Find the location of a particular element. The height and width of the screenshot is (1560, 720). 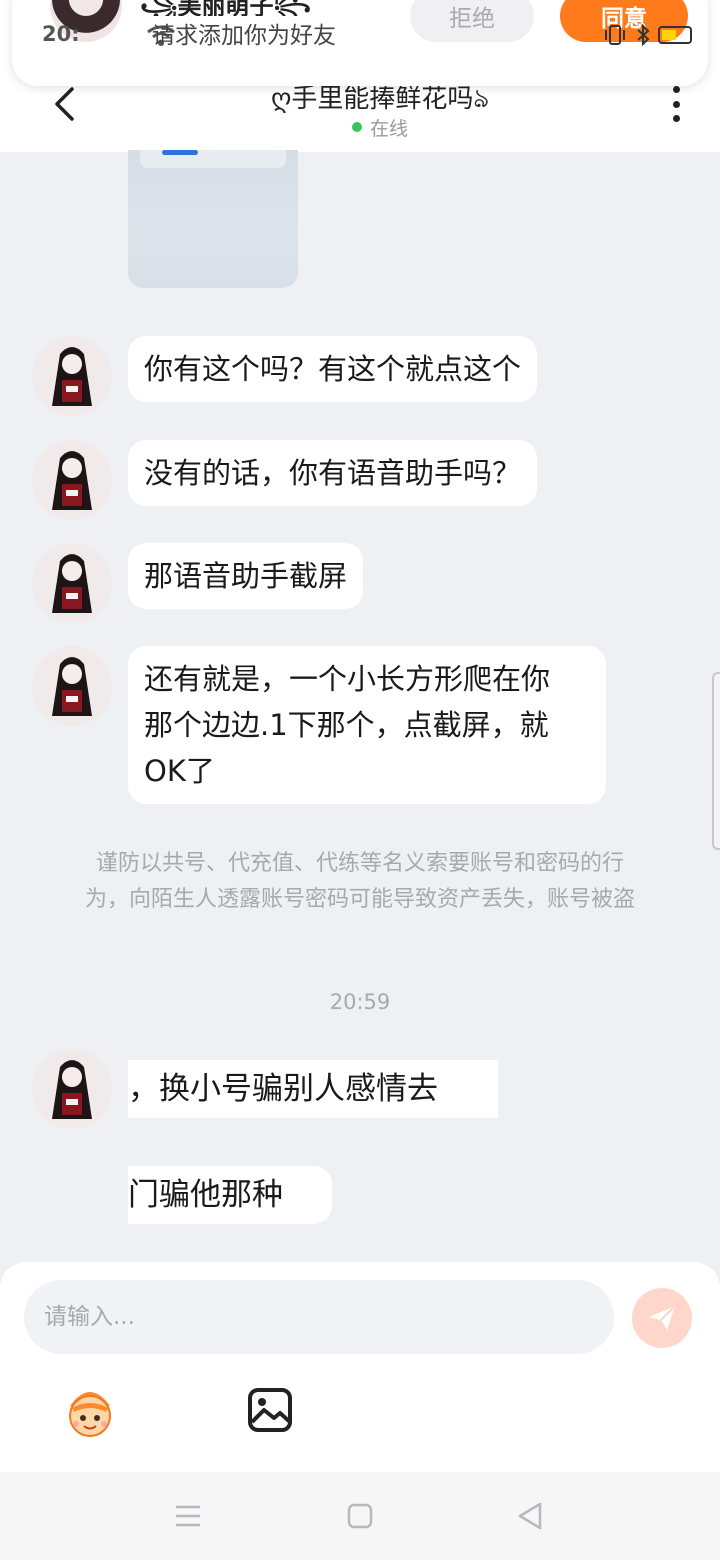

emoji-mascot-icon is located at coordinates (90, 1414).